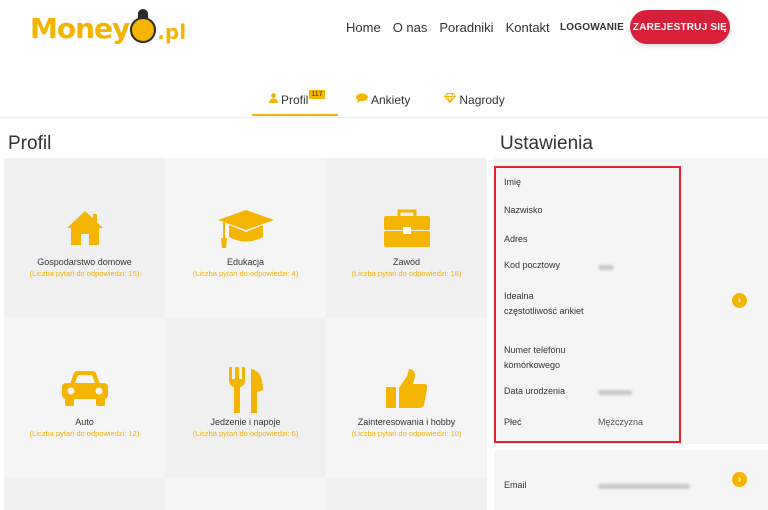 The height and width of the screenshot is (510, 768). What do you see at coordinates (84, 273) in the screenshot?
I see `category-count: (Liczba pytań do odpowiedzi: 15)` at bounding box center [84, 273].